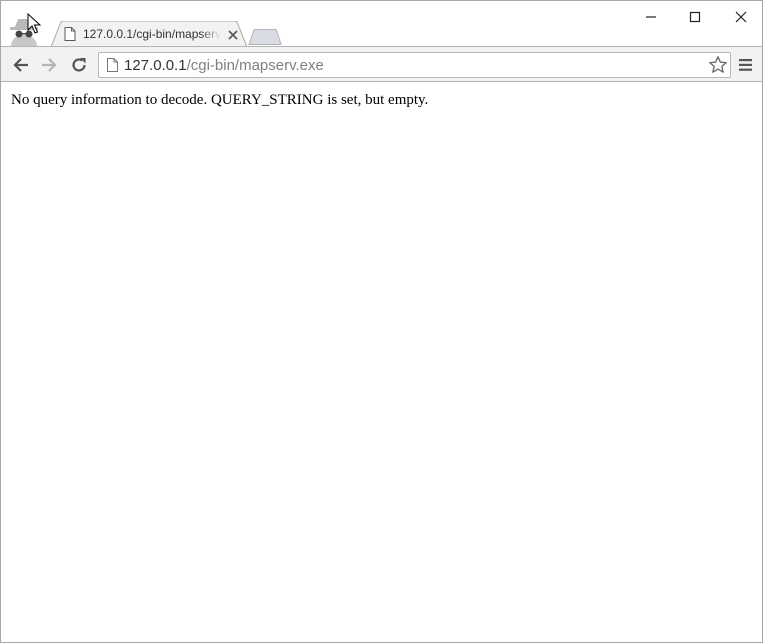 The image size is (763, 643). What do you see at coordinates (152, 34) in the screenshot?
I see `tab-title: 127.0.0.1/cgi-bin/mapserv.exe` at bounding box center [152, 34].